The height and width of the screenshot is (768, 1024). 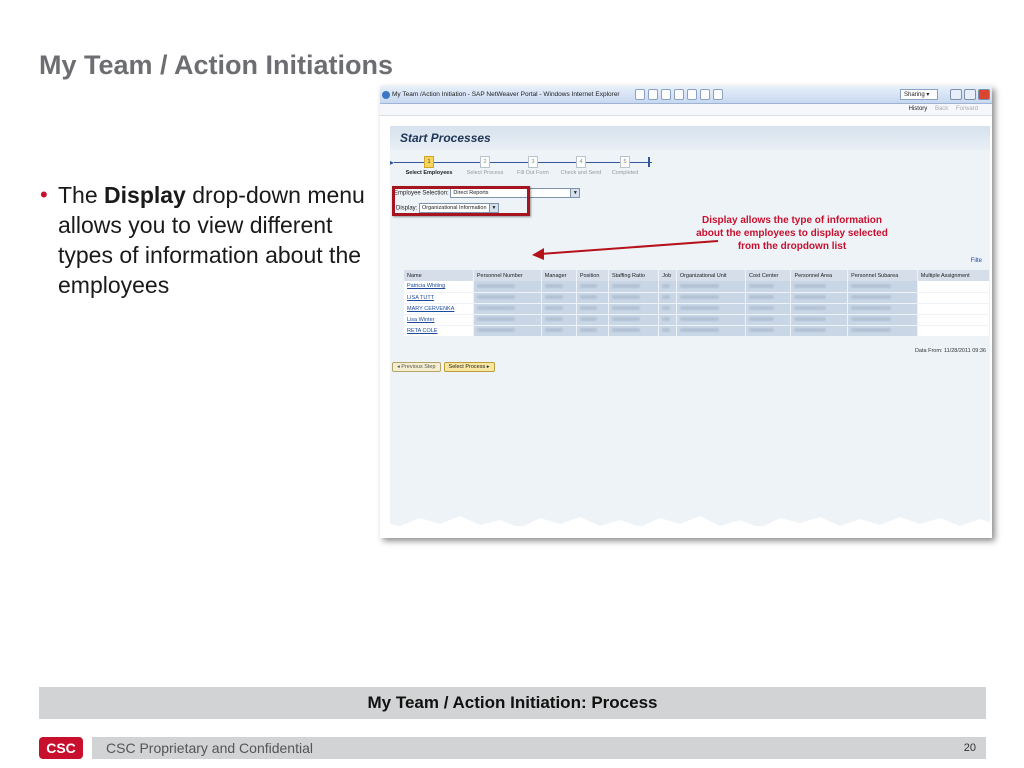 What do you see at coordinates (507, 275) in the screenshot?
I see `column-header: Personnel Number` at bounding box center [507, 275].